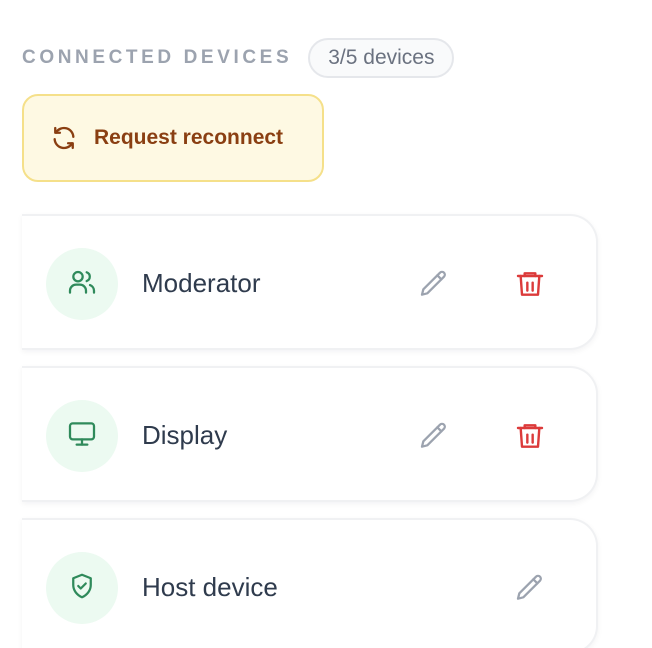  I want to click on section-header: CONNECTED DEVICES 3/5 devices, so click(238, 58).